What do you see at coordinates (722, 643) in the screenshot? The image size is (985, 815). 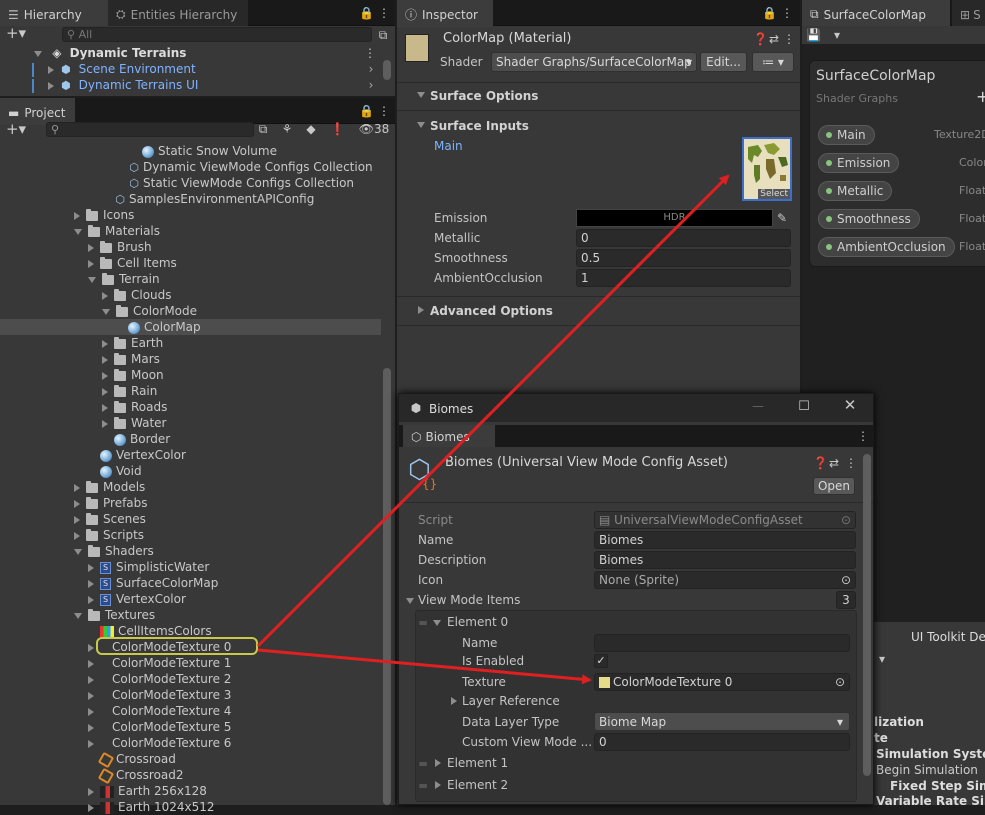 I see `el-name-field` at bounding box center [722, 643].